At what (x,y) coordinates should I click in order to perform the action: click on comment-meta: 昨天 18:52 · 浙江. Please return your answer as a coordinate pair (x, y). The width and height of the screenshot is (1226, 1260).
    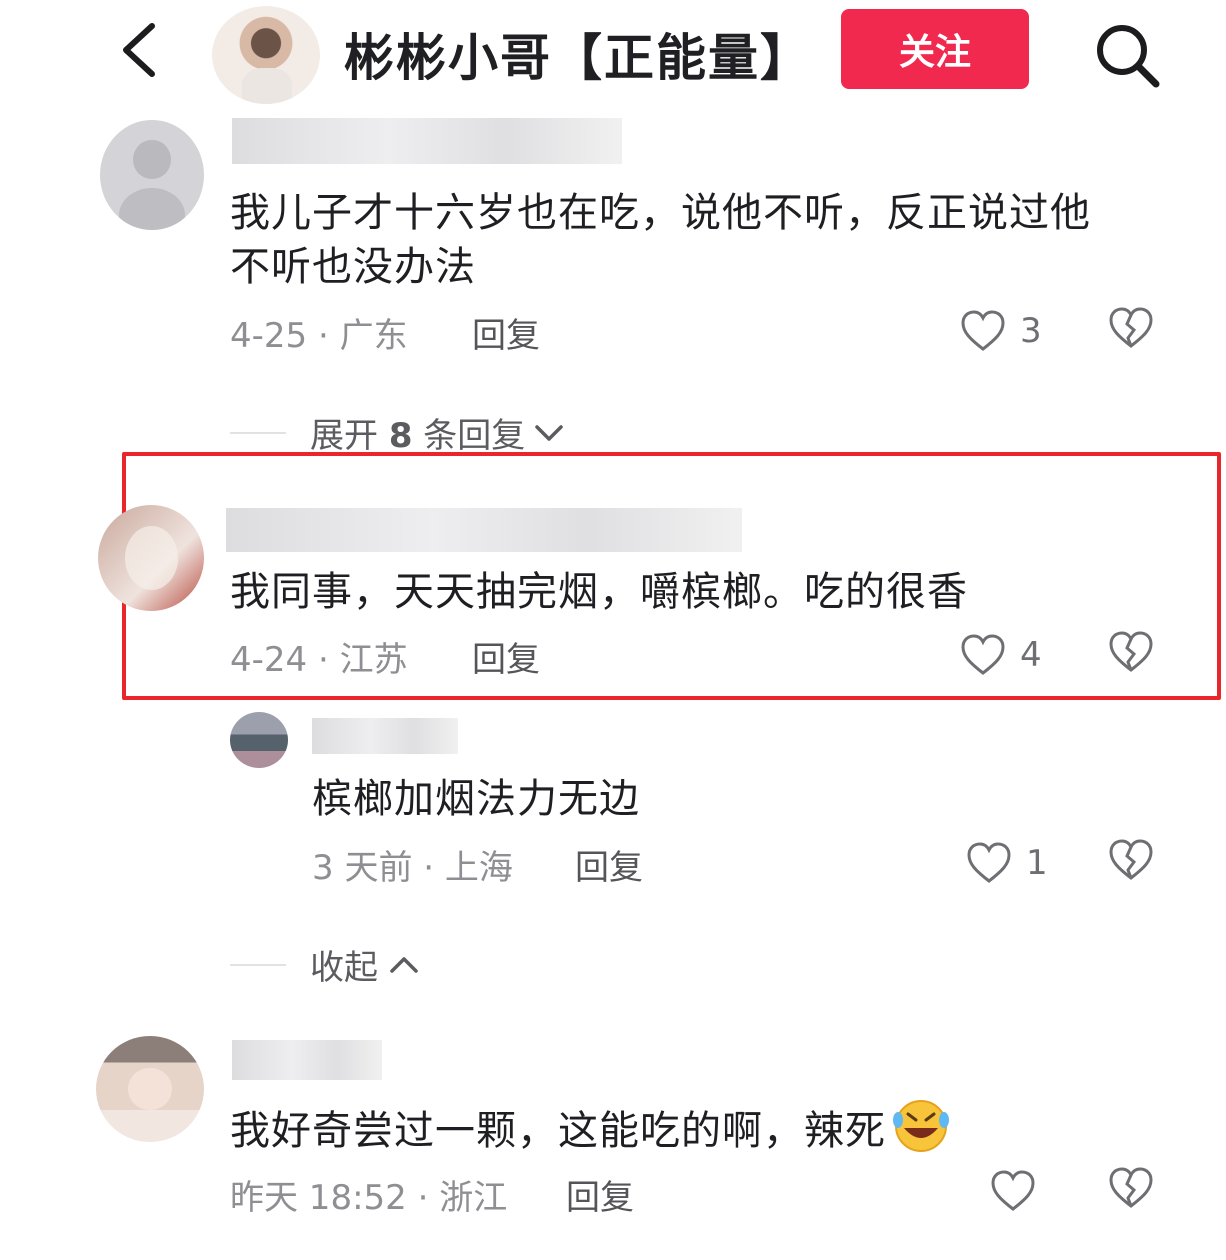
    Looking at the image, I should click on (368, 1194).